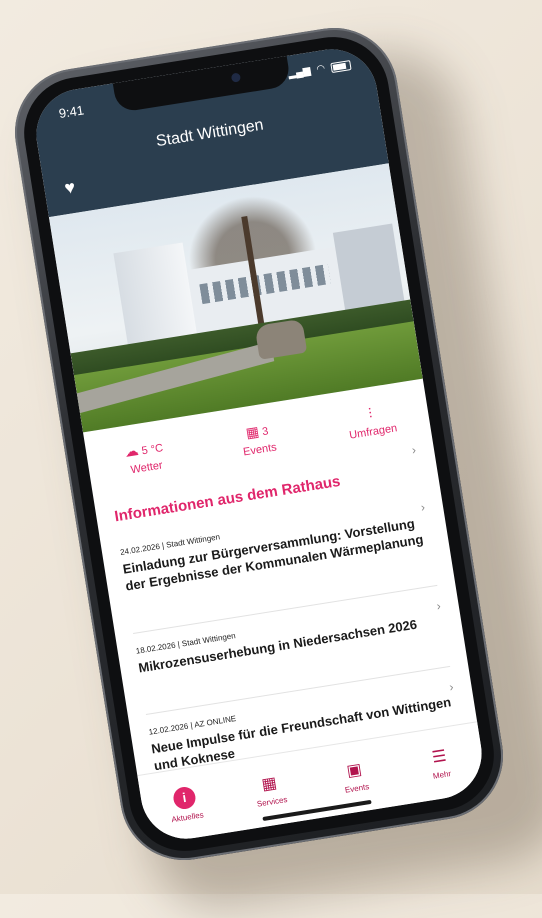  Describe the element at coordinates (209, 133) in the screenshot. I see `app-title: Stadt Wittingen` at that location.